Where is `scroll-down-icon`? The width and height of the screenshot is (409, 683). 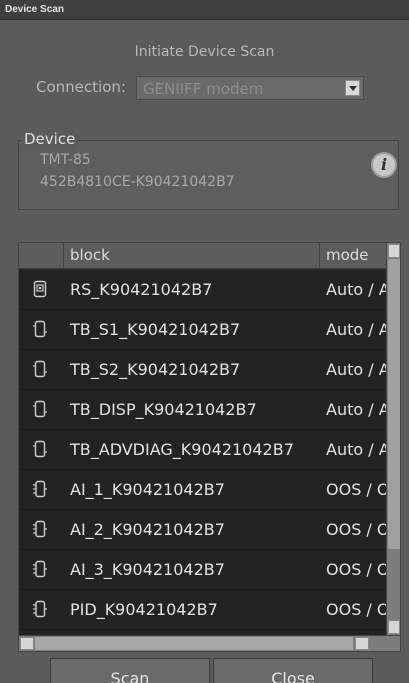
scroll-down-icon is located at coordinates (394, 627).